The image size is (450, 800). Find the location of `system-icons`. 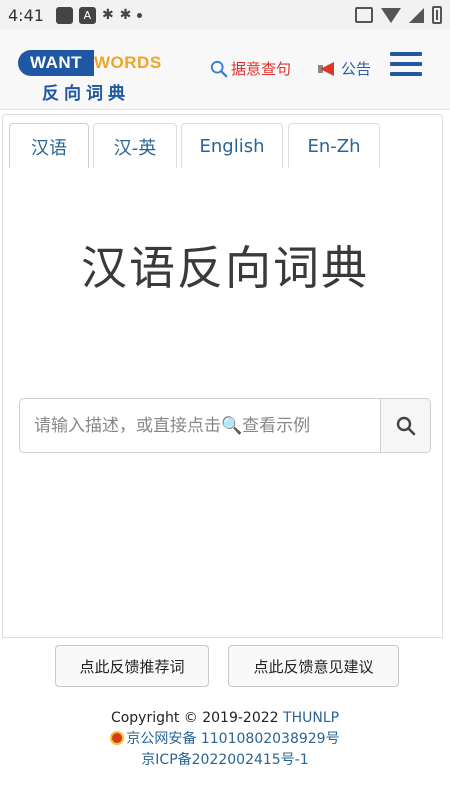

system-icons is located at coordinates (398, 15).